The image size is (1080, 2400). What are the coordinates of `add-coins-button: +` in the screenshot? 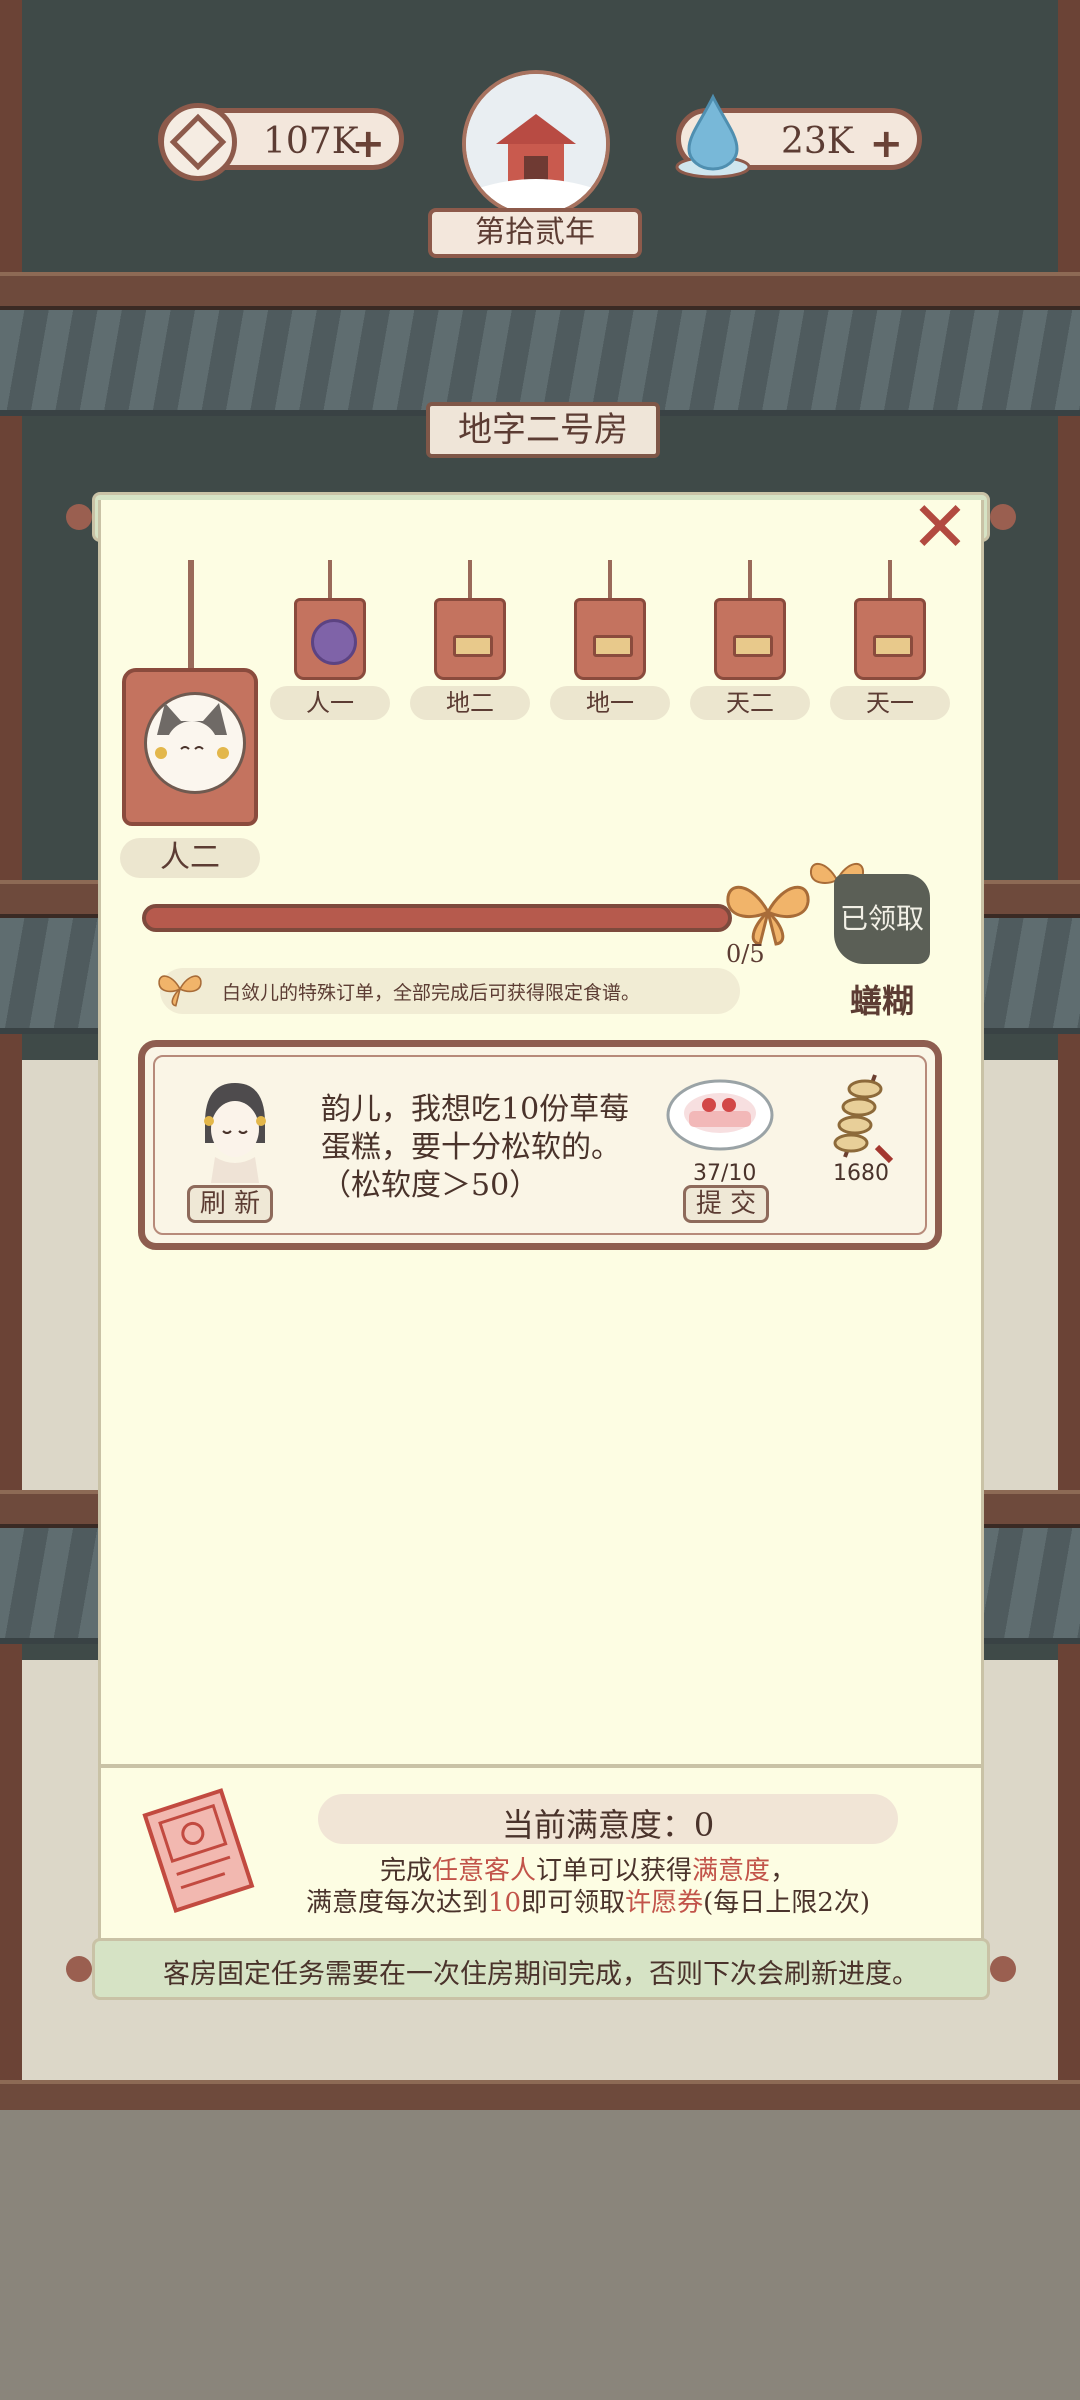 It's located at (368, 144).